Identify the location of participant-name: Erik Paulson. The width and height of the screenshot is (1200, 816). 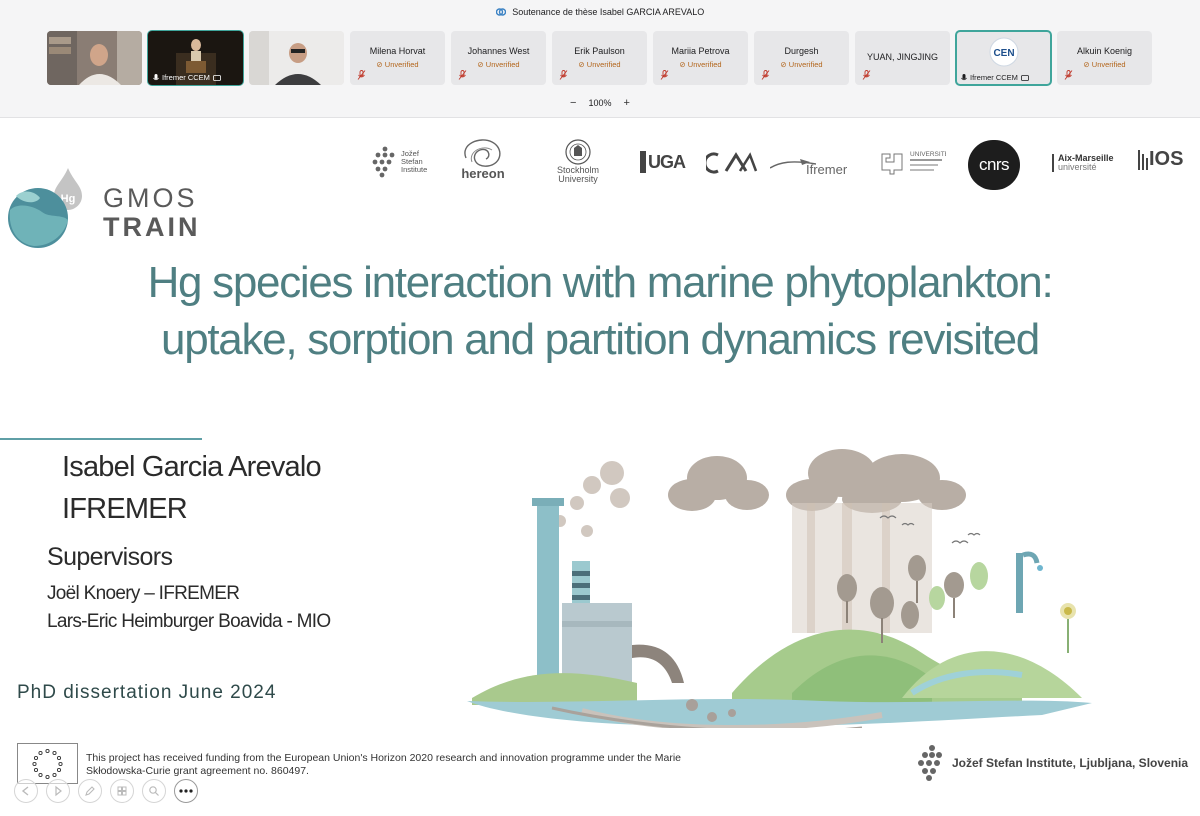
(599, 51).